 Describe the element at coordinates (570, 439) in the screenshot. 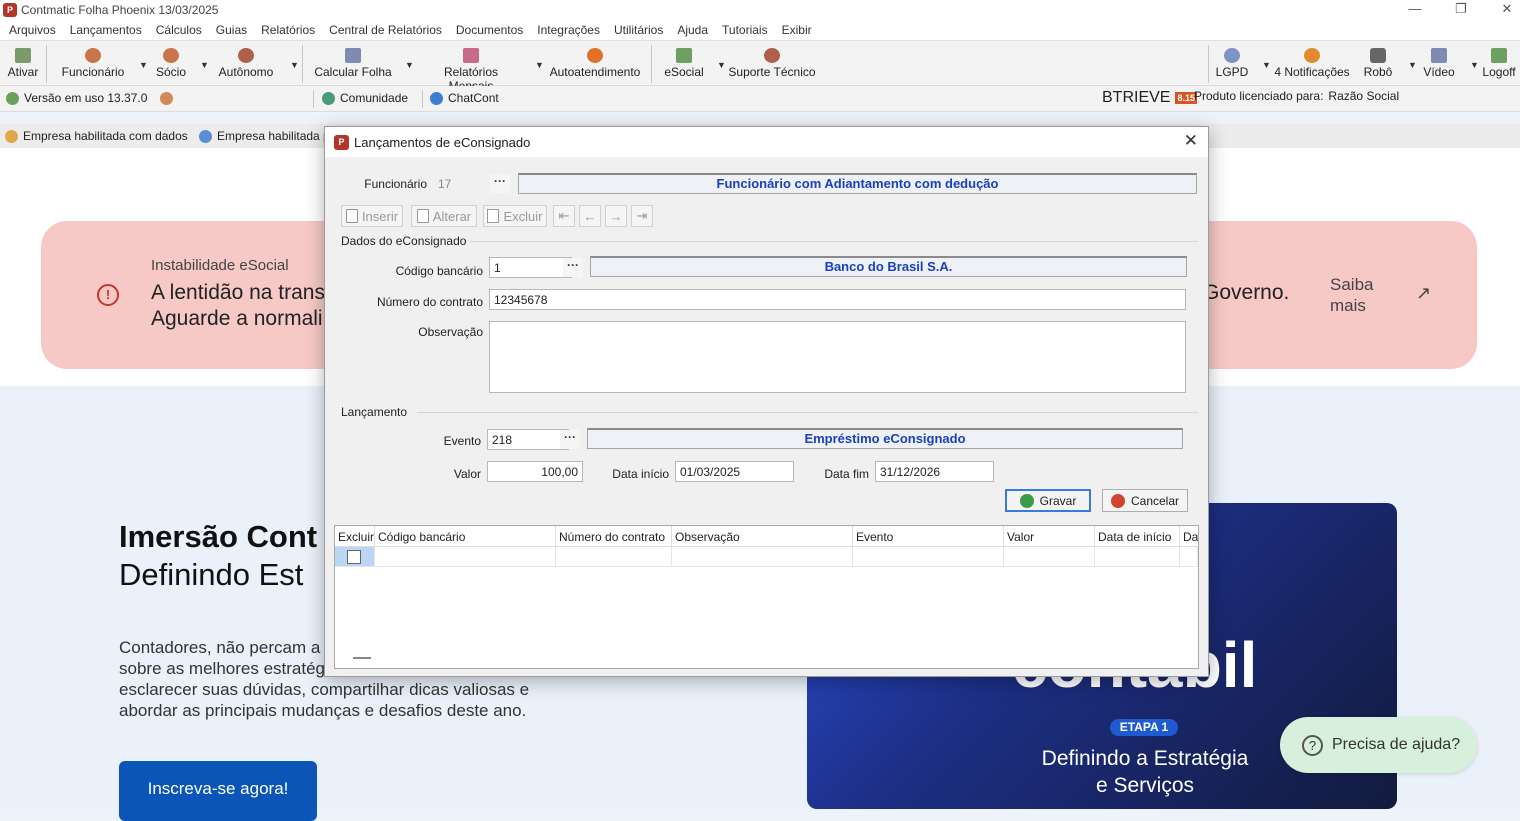

I see `evento-lookup-button: ···` at that location.